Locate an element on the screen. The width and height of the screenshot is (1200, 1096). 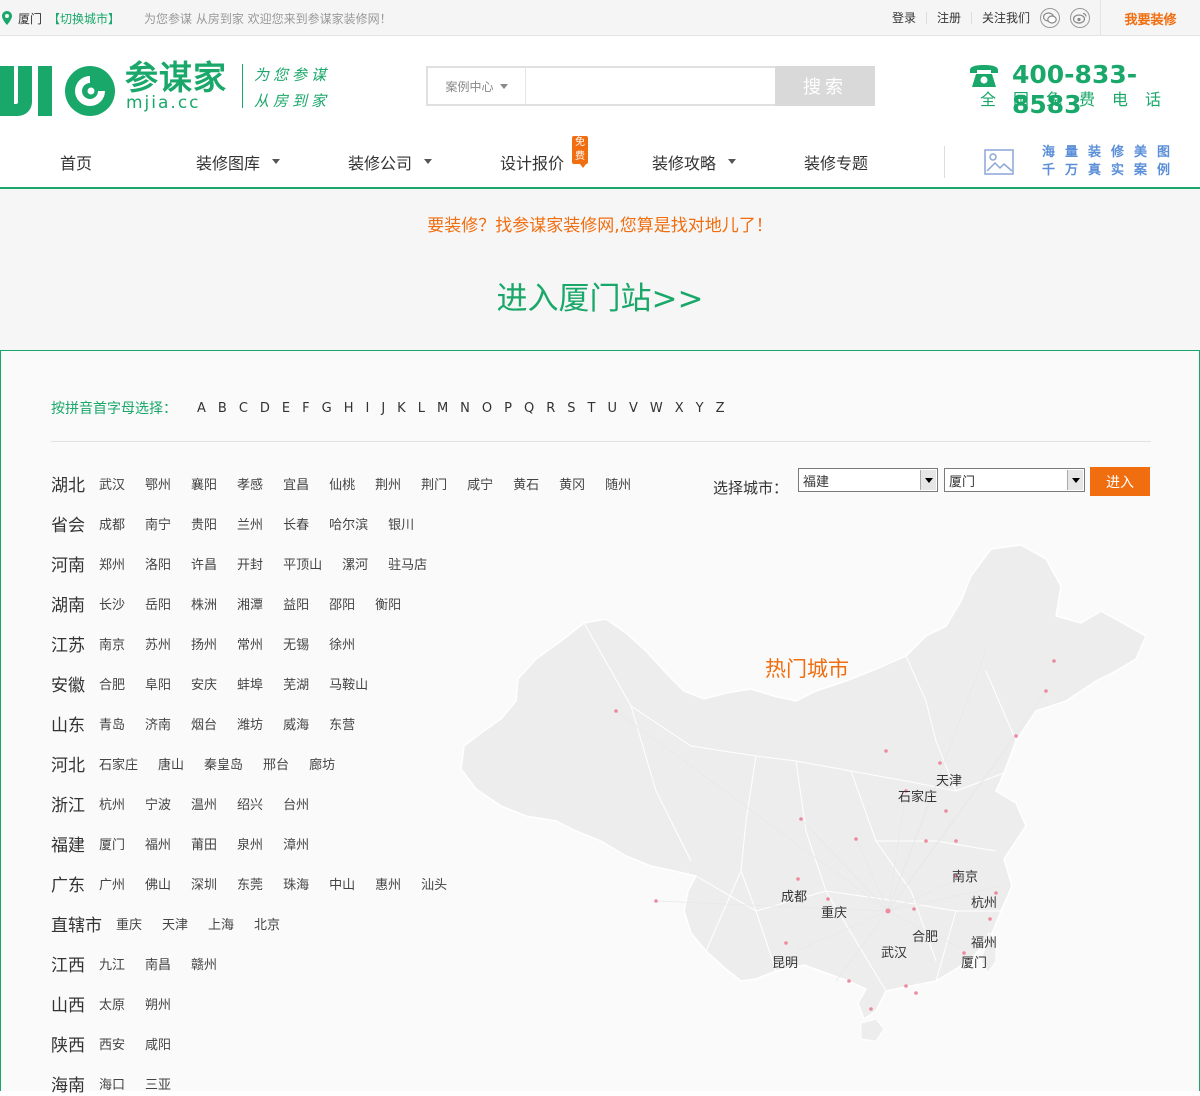
city-link: 漳州 is located at coordinates (296, 843).